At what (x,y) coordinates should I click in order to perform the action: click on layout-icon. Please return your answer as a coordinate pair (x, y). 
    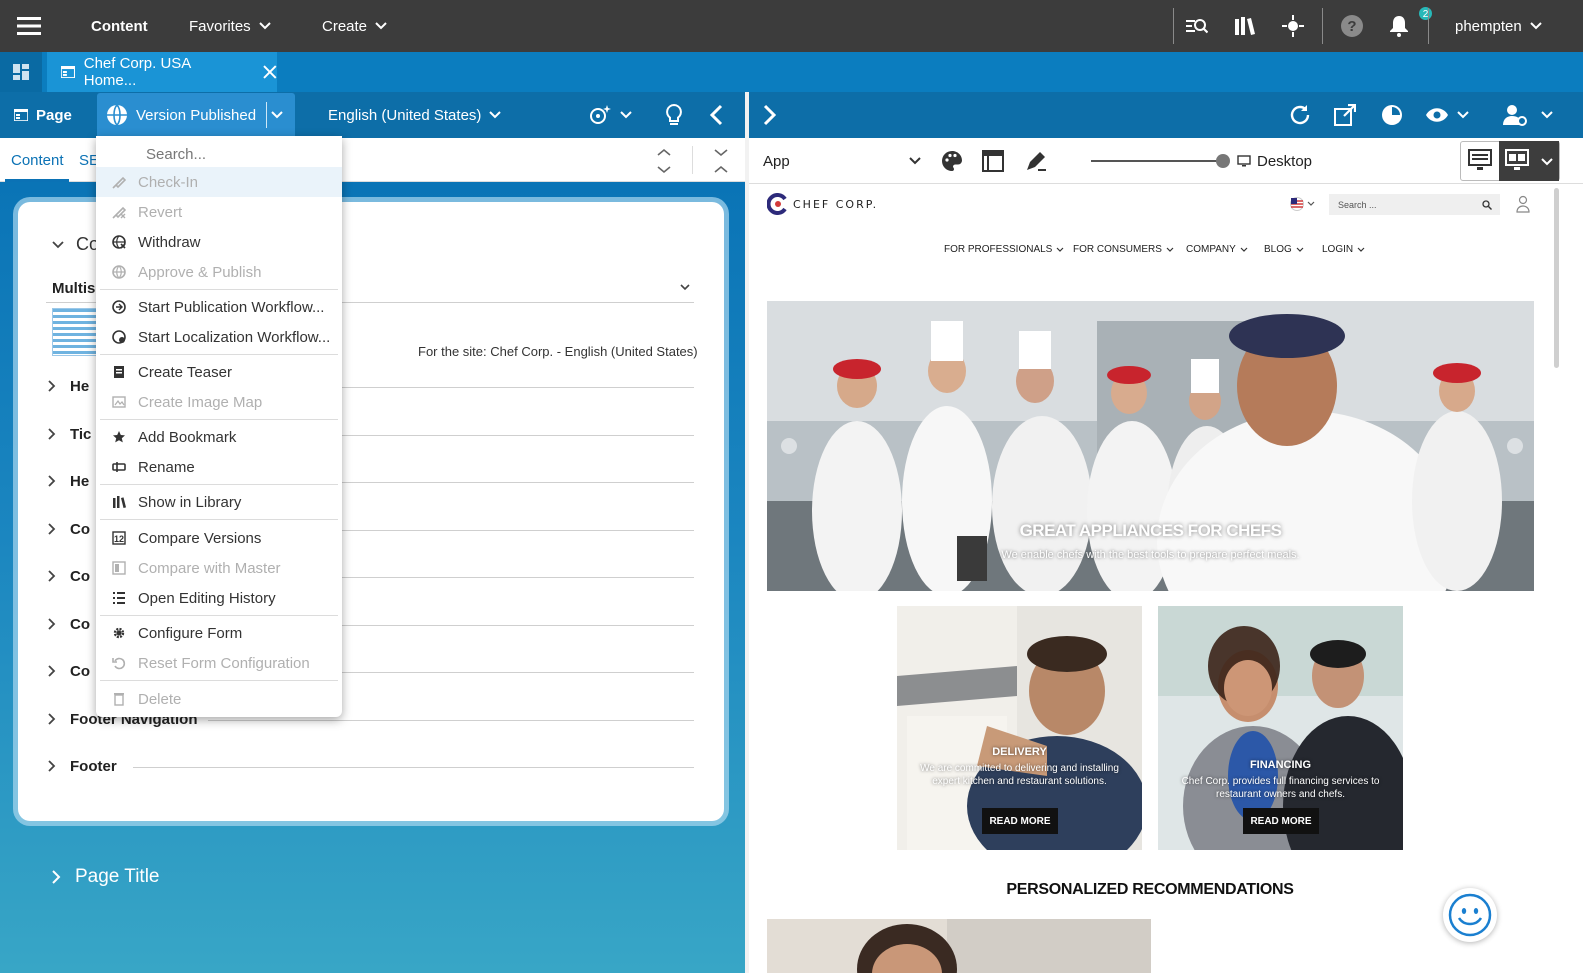
    Looking at the image, I should click on (993, 161).